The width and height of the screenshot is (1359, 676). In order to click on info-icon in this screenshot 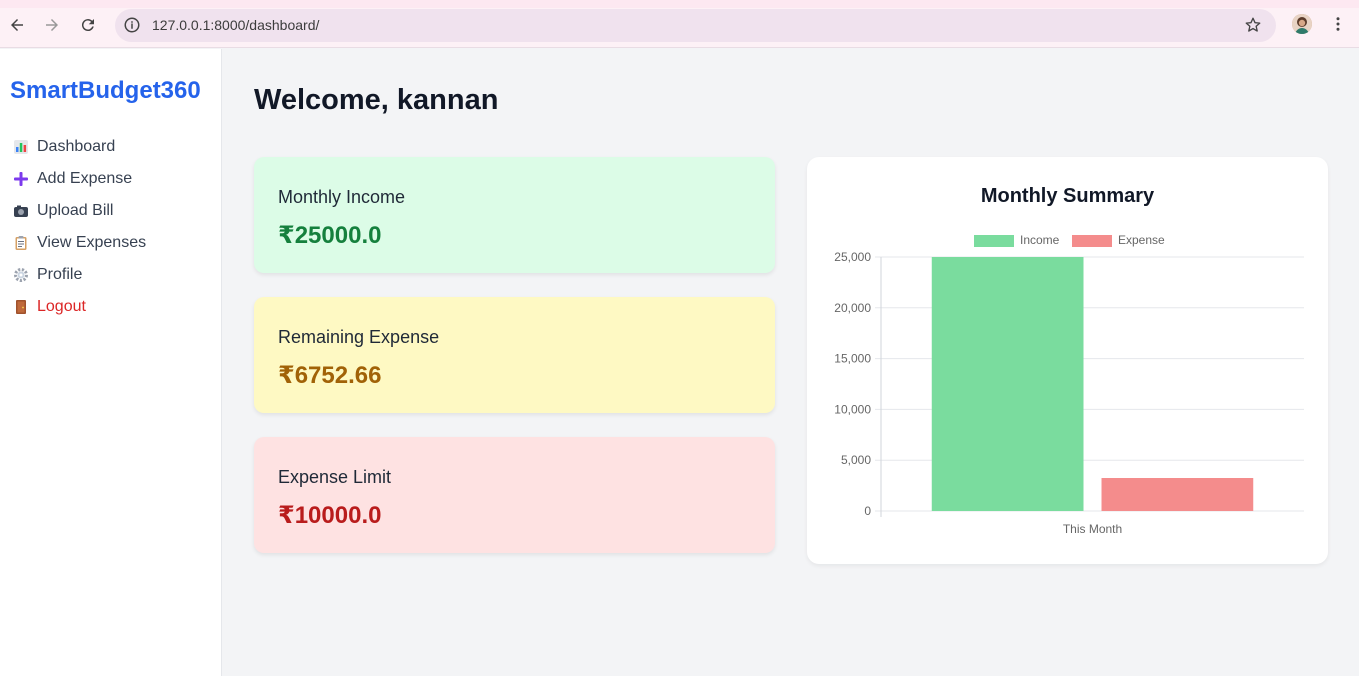, I will do `click(132, 25)`.